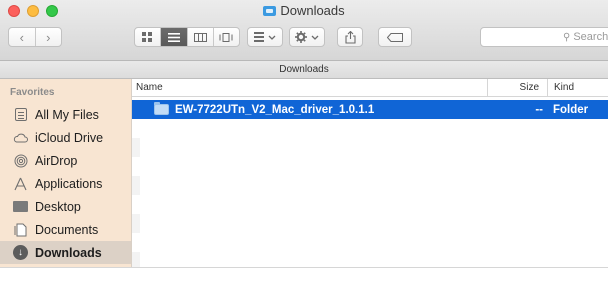  I want to click on search-icon: ⚲, so click(567, 37).